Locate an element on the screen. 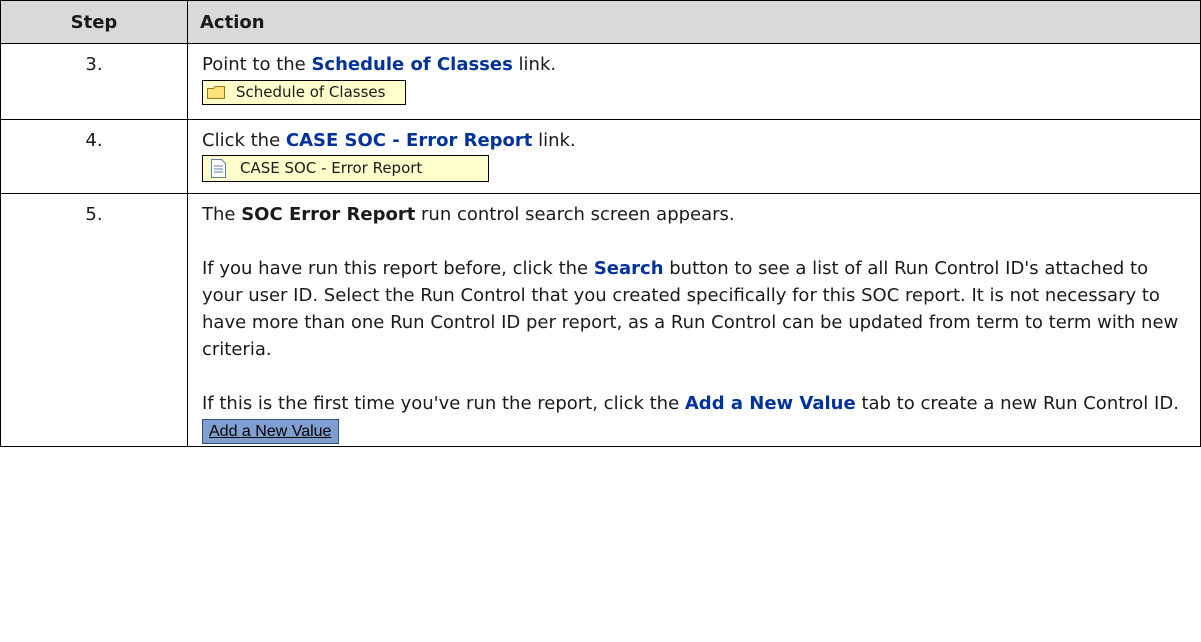 The width and height of the screenshot is (1201, 642). instruction-text: Click the CASE SOC - Error Report link. is located at coordinates (389, 140).